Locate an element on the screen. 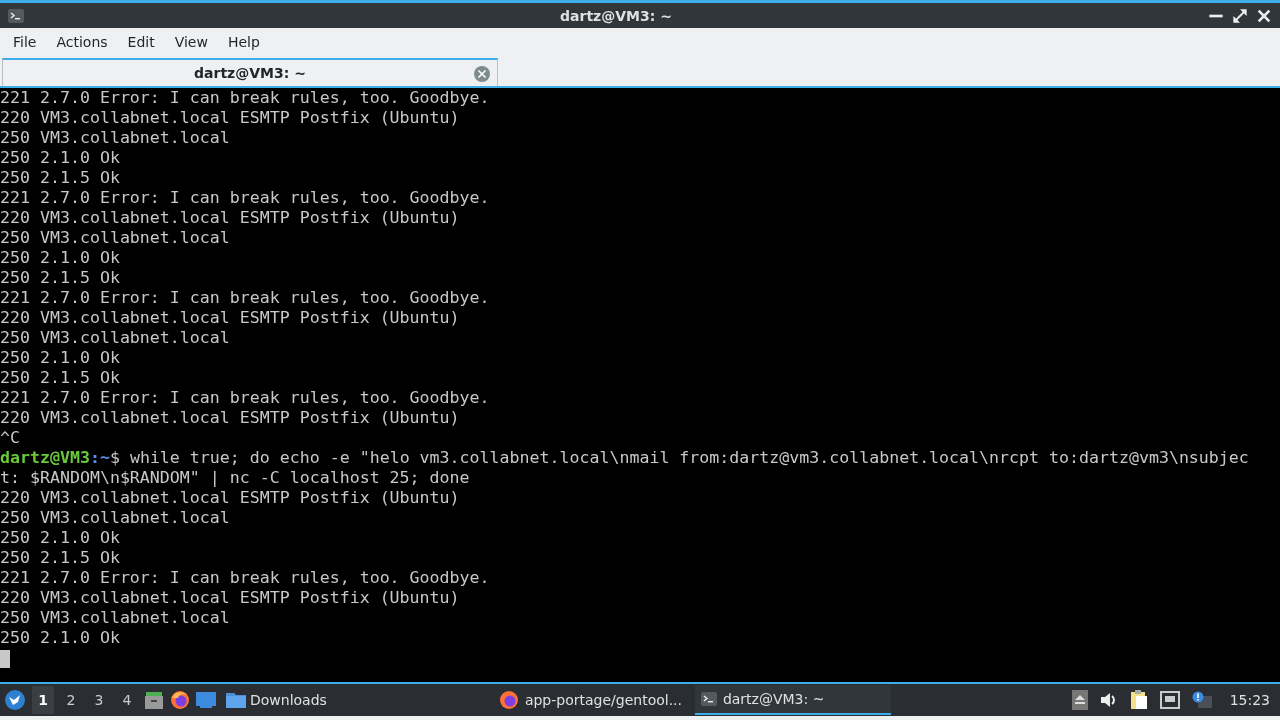 The height and width of the screenshot is (720, 1280). desktop-switcher: 1 is located at coordinates (43, 700).